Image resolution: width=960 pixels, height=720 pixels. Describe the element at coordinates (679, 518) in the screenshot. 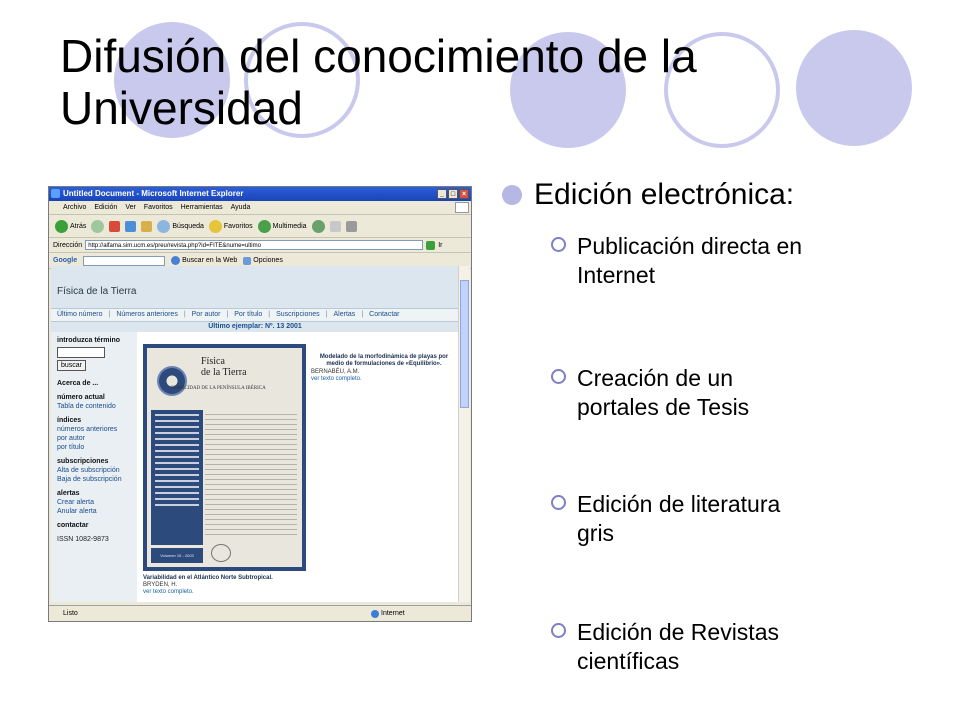

I see `sub-item-literatura-gris: Edición de literatura gris` at that location.